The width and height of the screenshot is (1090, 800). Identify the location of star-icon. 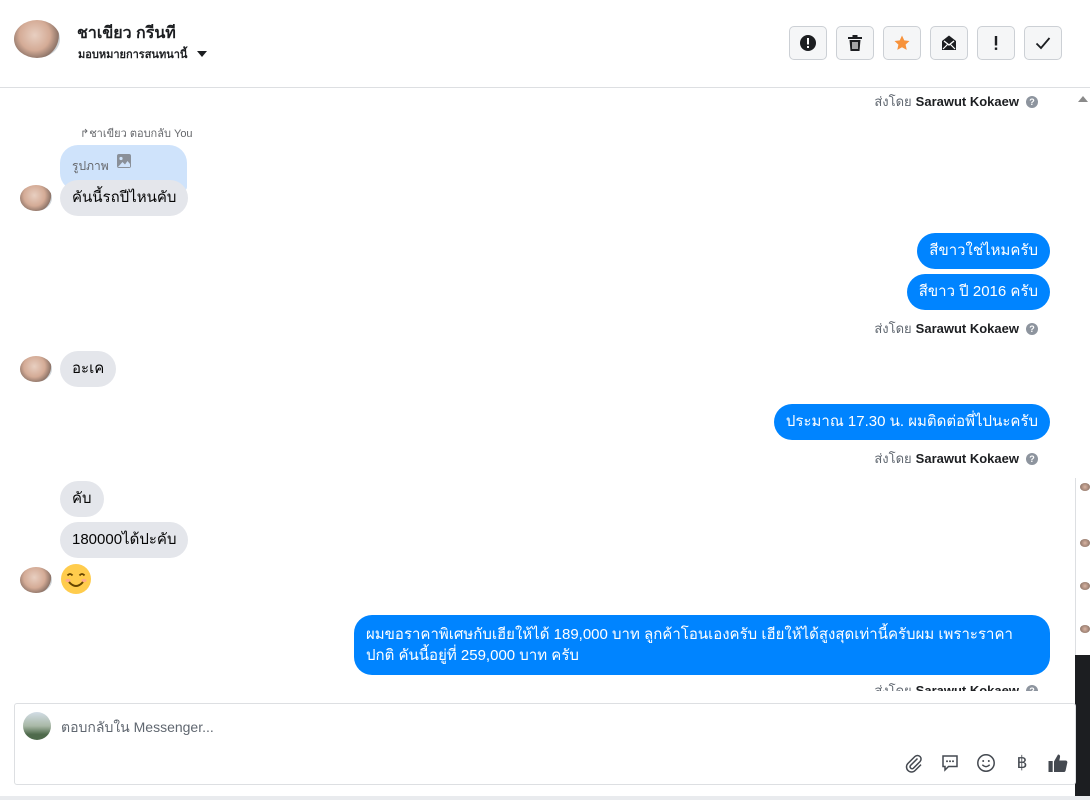
(902, 42).